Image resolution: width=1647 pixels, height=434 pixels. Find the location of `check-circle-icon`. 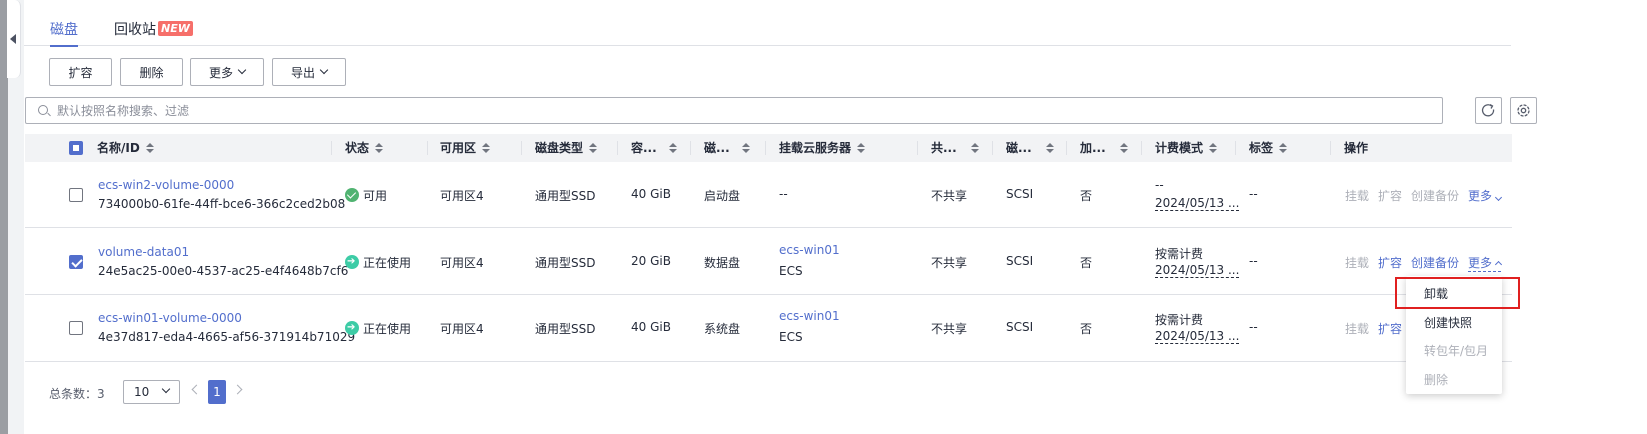

check-circle-icon is located at coordinates (352, 195).